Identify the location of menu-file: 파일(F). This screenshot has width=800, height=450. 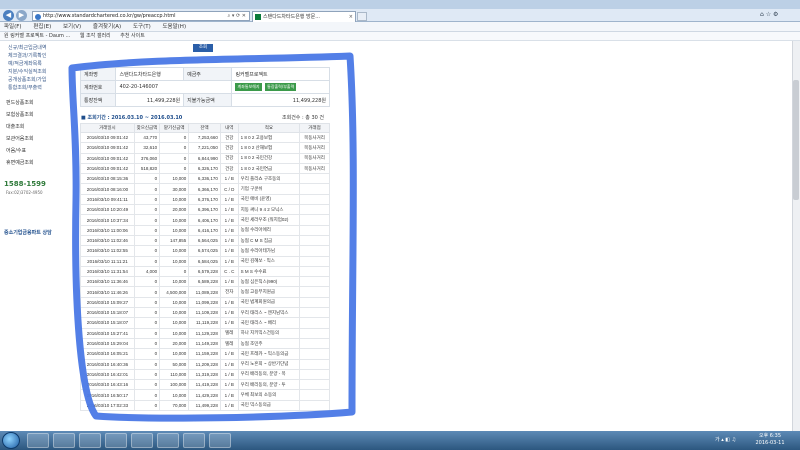
(13, 27).